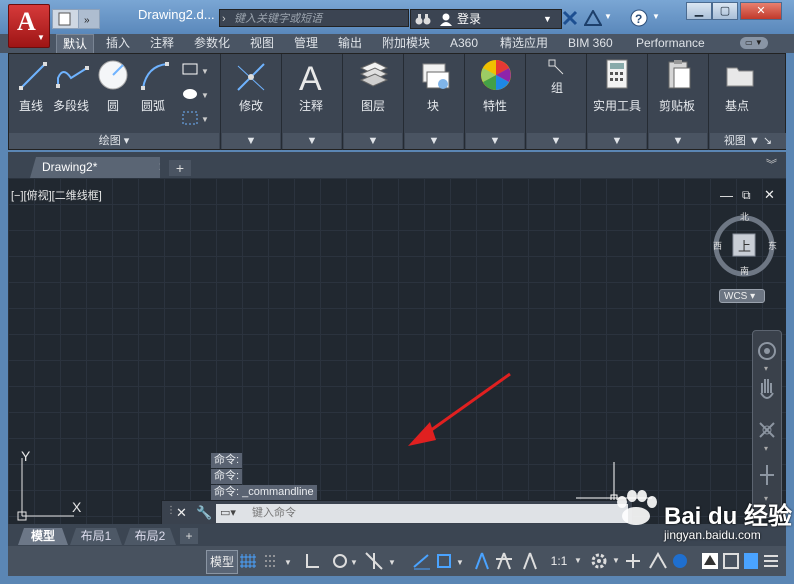  I want to click on help-icon: ?, so click(639, 18).